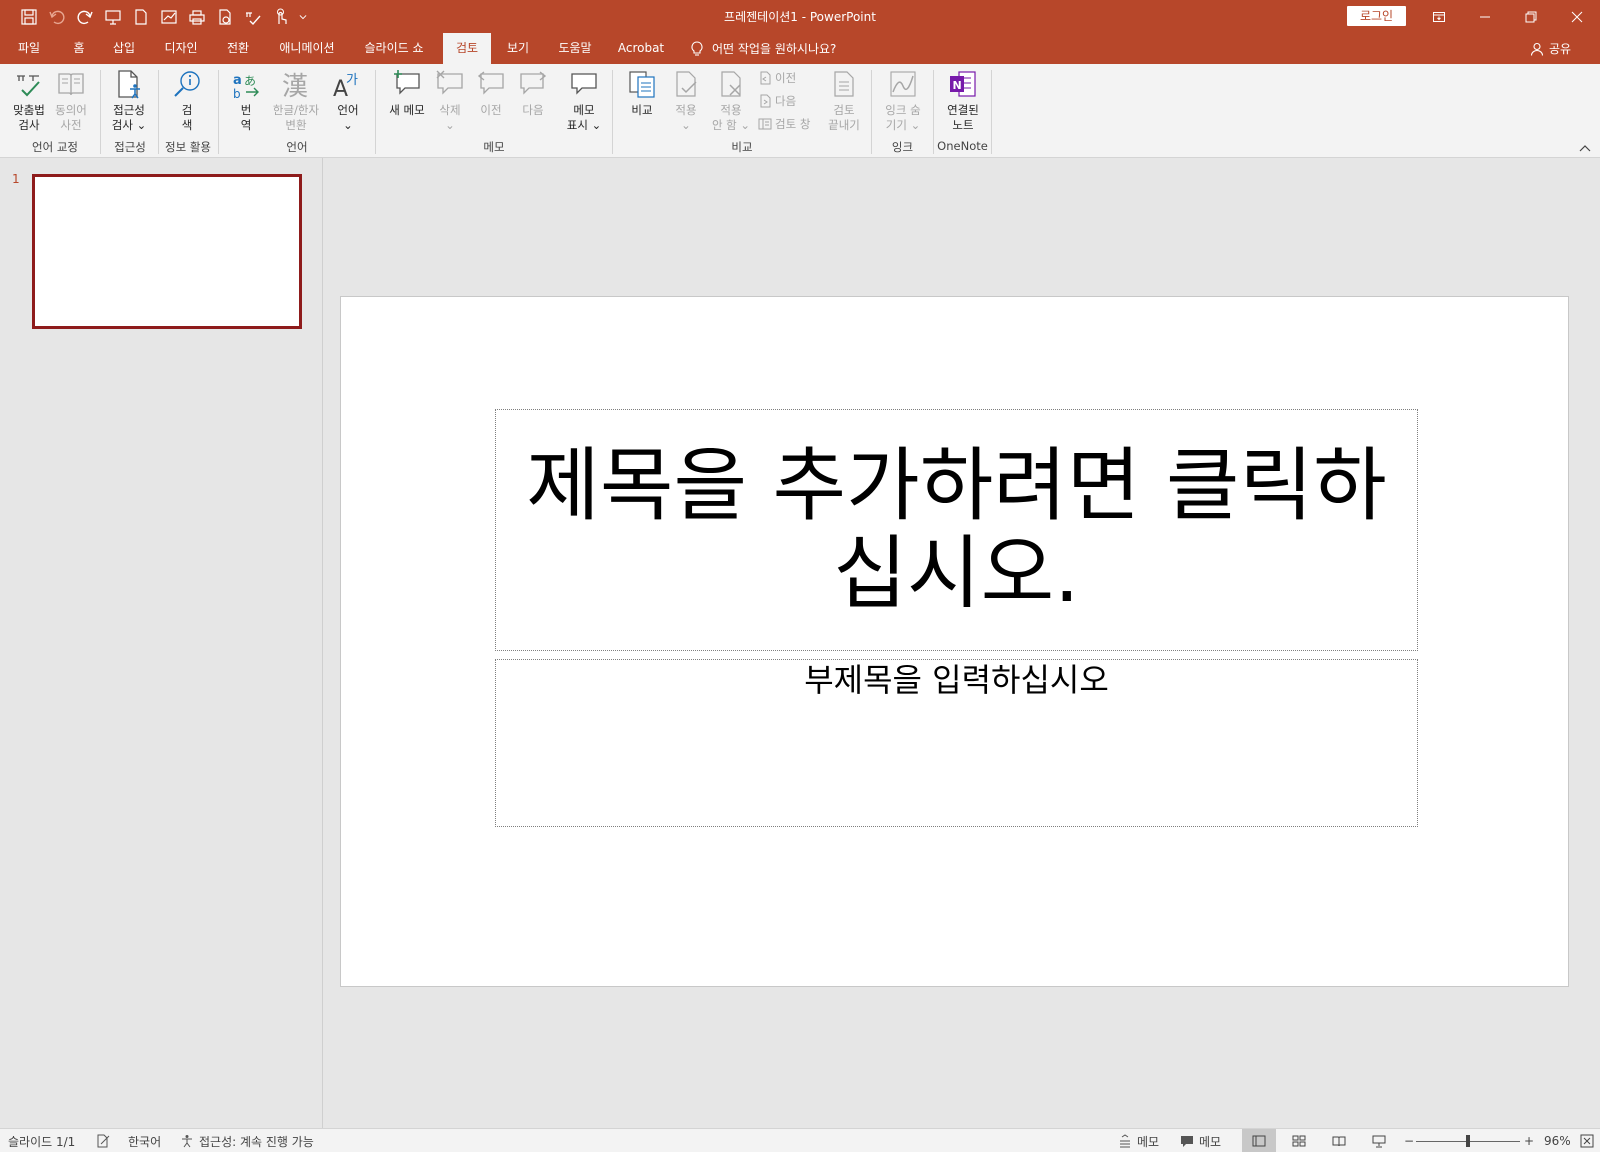 This screenshot has width=1600, height=1152. I want to click on group-label-proofing: 언어 교정, so click(55, 147).